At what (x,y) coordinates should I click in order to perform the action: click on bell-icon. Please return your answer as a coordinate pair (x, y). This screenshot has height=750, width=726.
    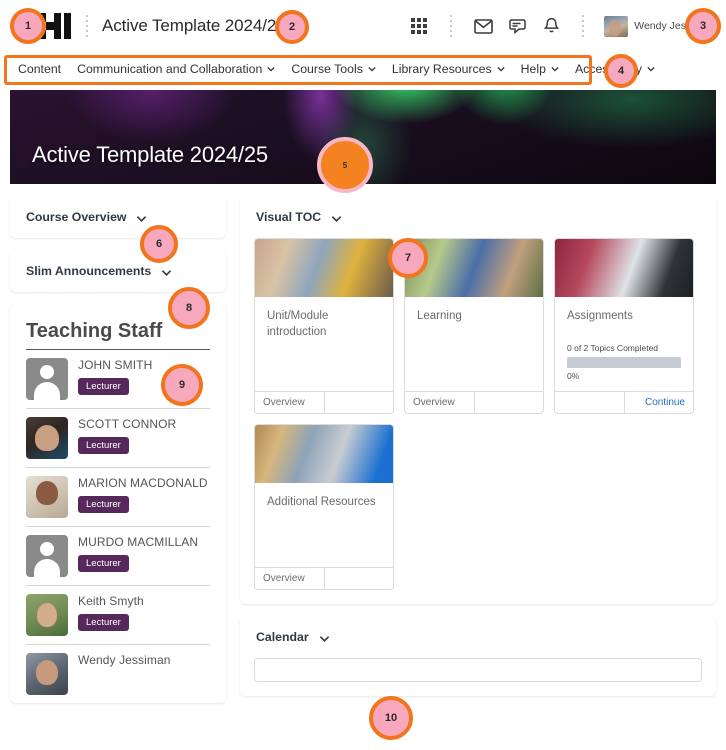
    Looking at the image, I should click on (551, 26).